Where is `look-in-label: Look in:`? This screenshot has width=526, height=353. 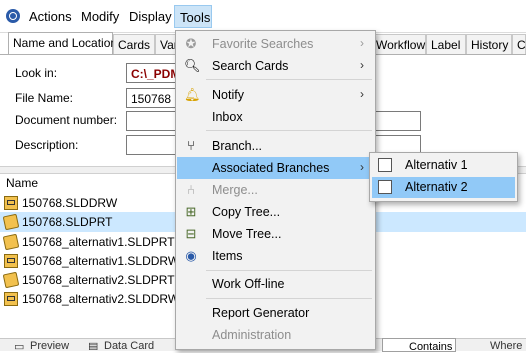
look-in-label: Look in: is located at coordinates (36, 73).